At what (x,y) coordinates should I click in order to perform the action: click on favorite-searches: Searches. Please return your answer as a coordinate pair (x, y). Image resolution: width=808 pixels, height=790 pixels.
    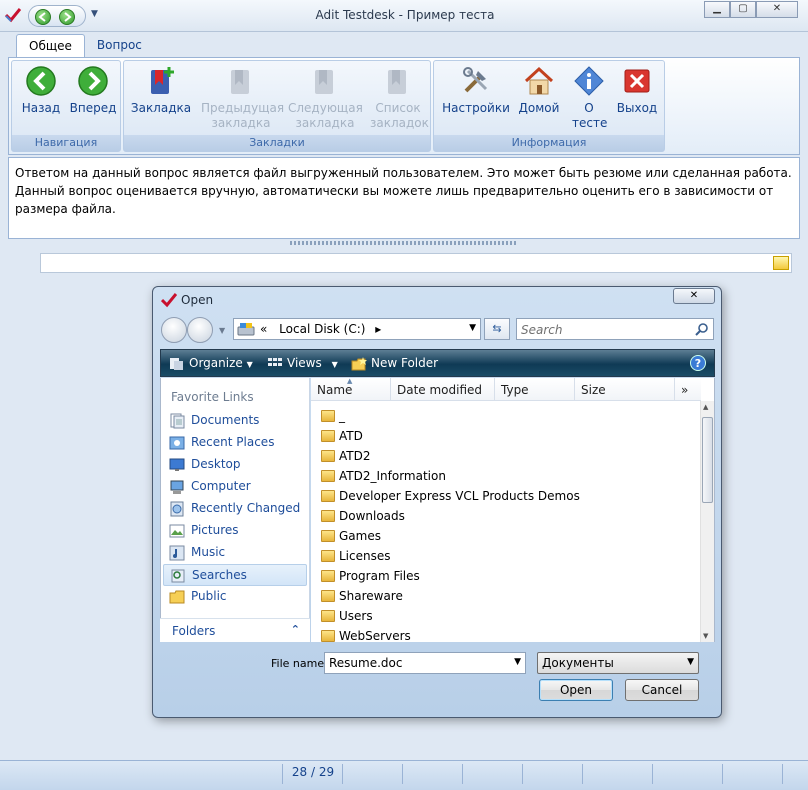
    Looking at the image, I should click on (235, 575).